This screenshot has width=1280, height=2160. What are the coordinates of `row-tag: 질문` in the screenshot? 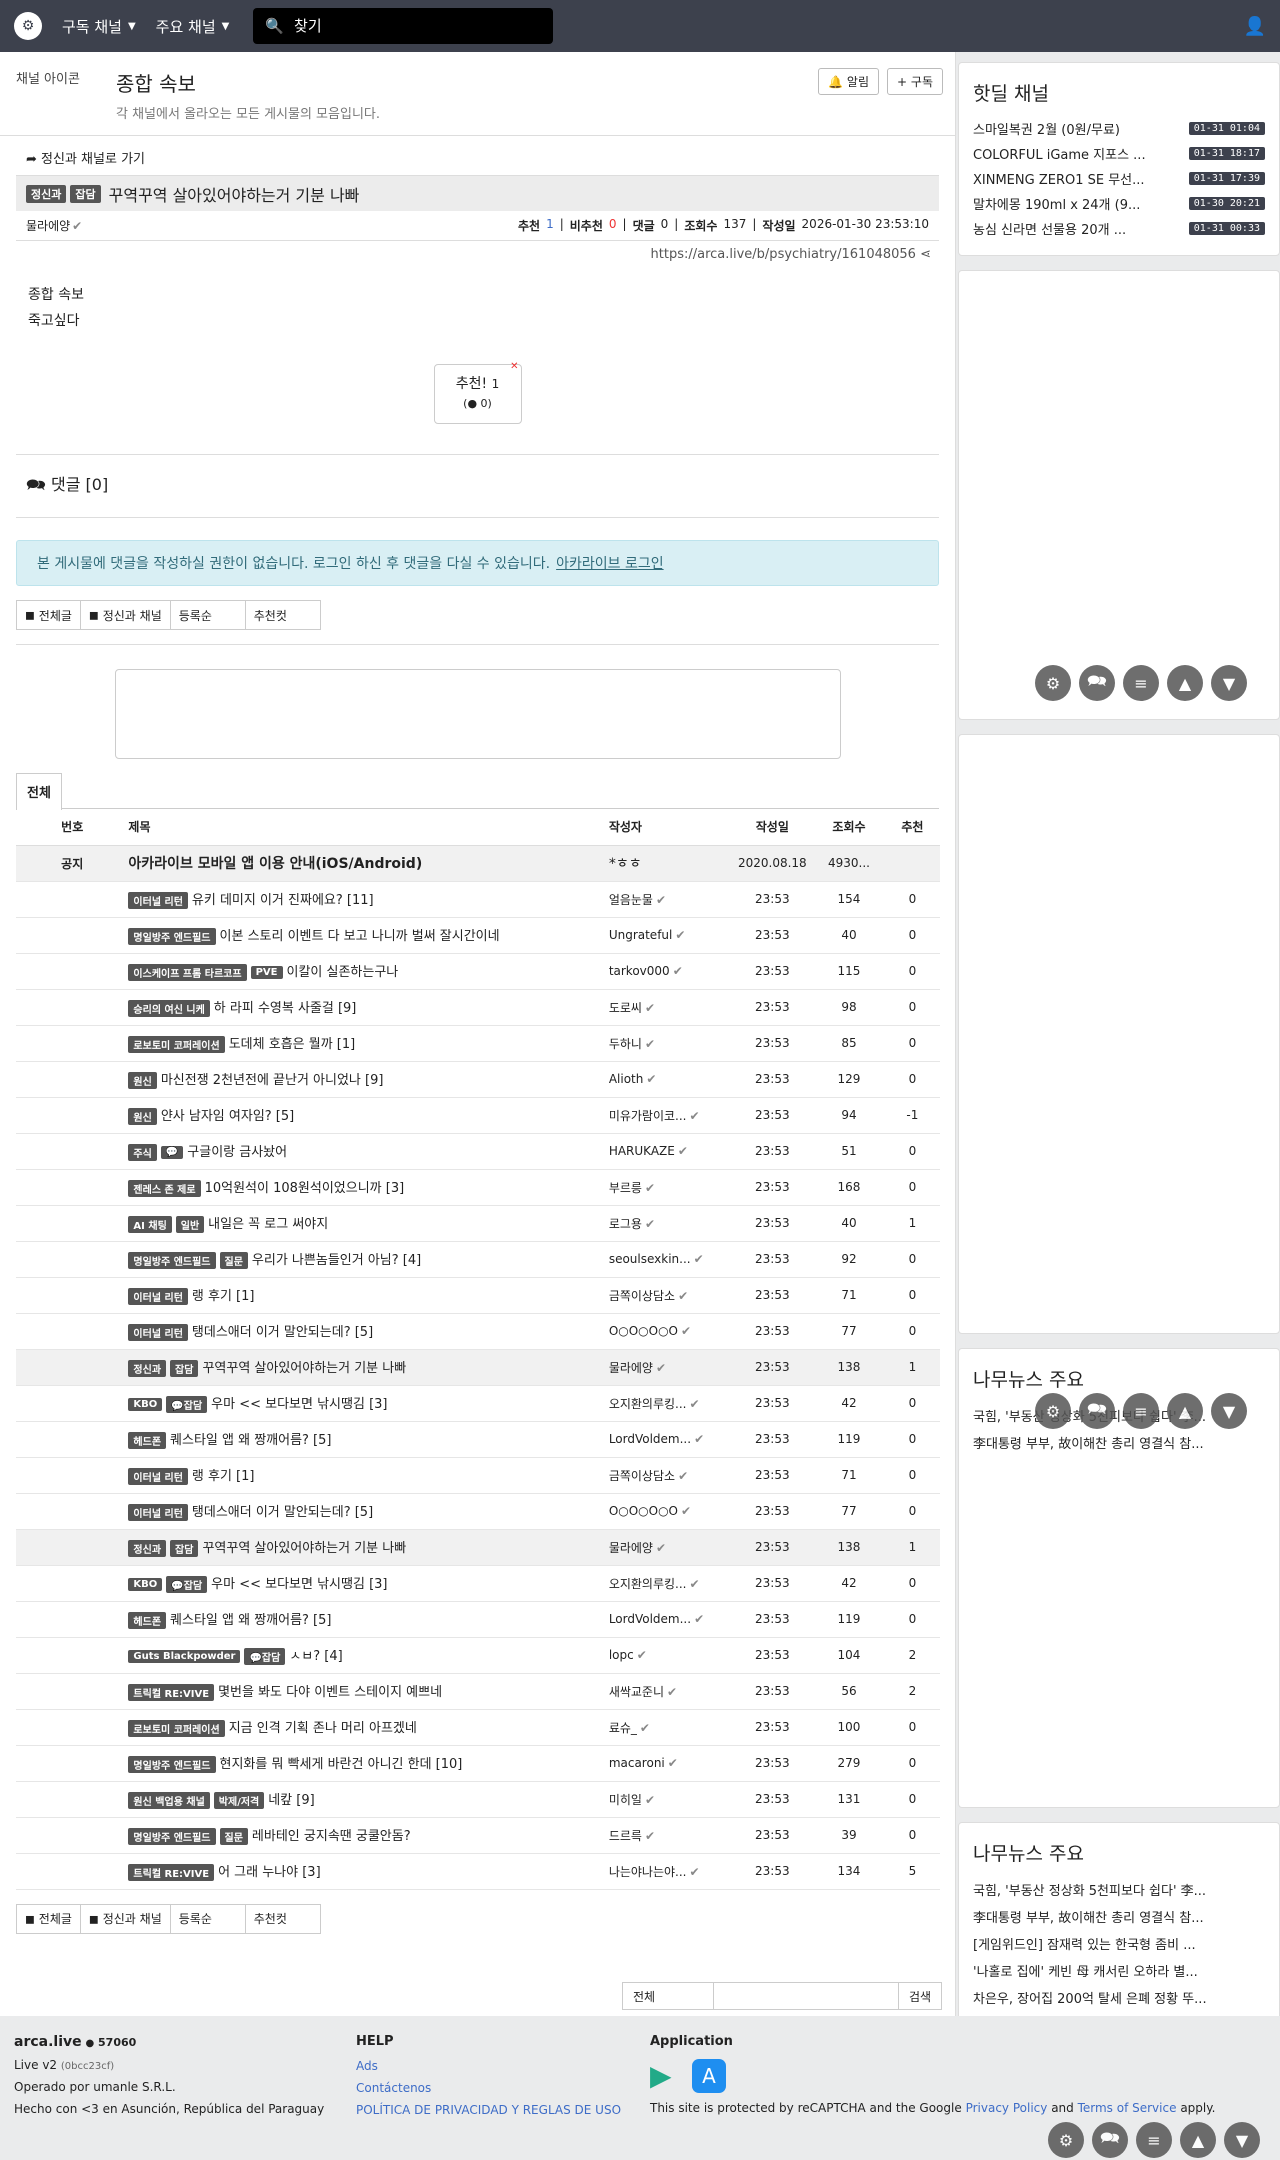 It's located at (233, 1836).